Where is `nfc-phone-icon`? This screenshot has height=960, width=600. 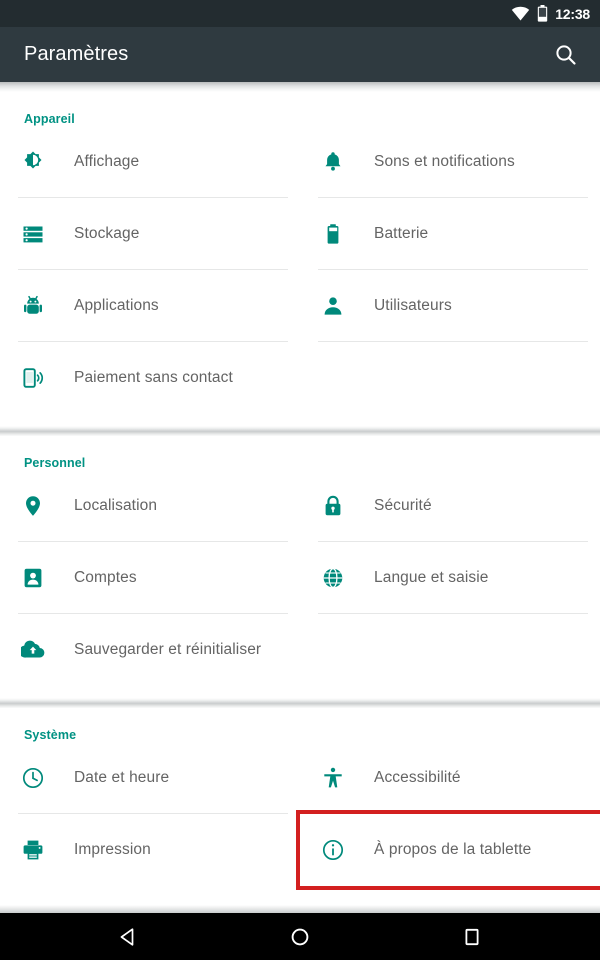
nfc-phone-icon is located at coordinates (33, 378).